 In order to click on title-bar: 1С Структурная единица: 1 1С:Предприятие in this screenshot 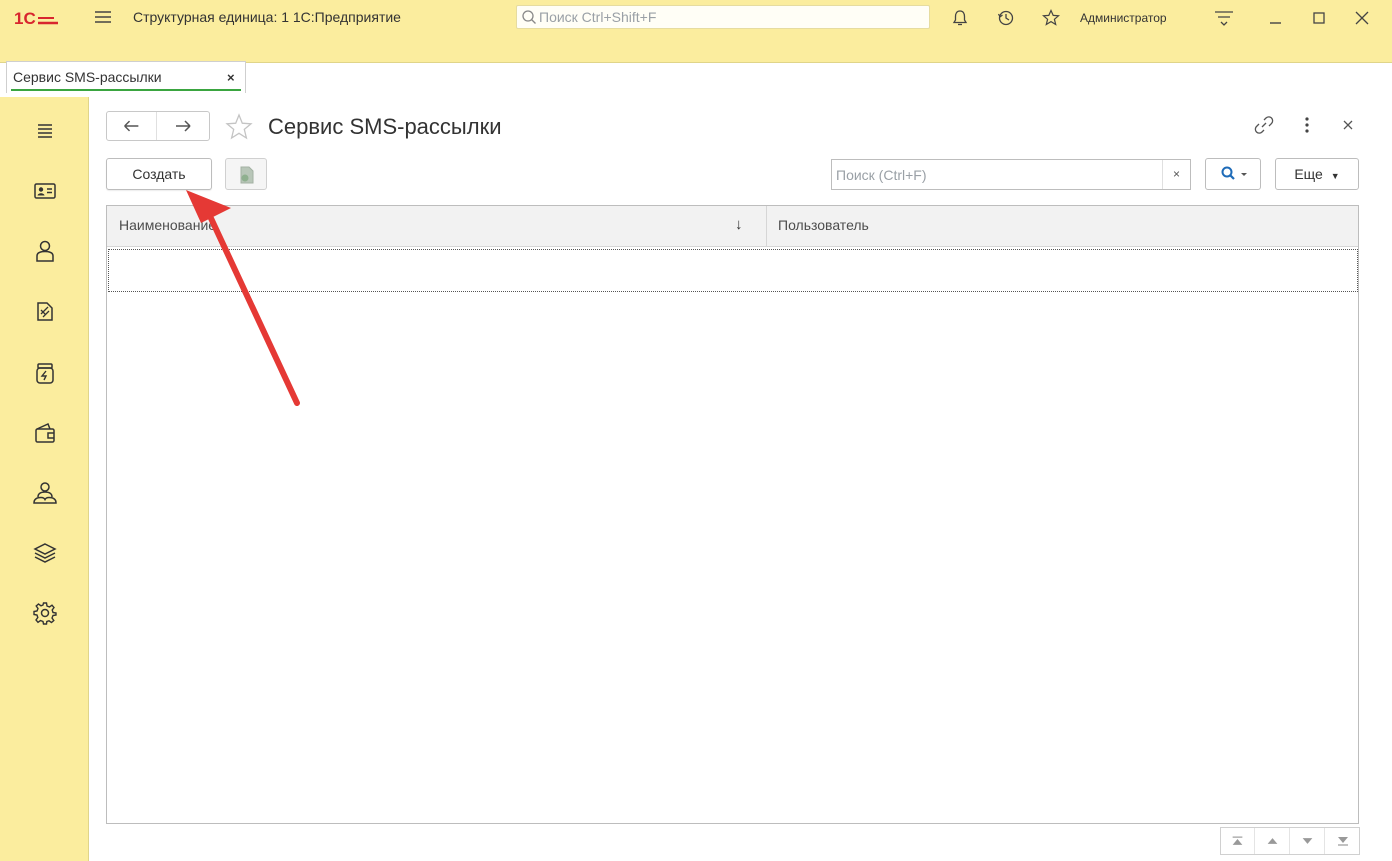, I will do `click(696, 31)`.